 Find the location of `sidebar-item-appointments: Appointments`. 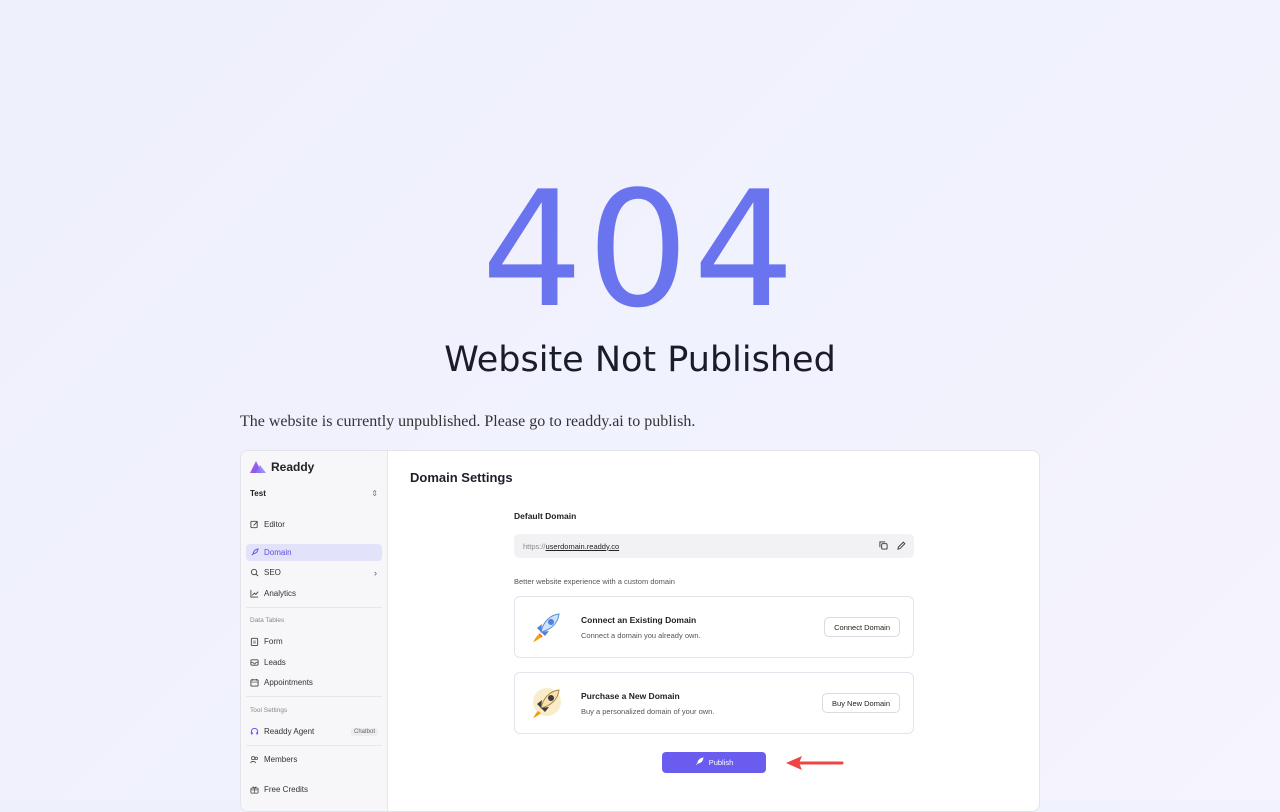

sidebar-item-appointments: Appointments is located at coordinates (314, 682).